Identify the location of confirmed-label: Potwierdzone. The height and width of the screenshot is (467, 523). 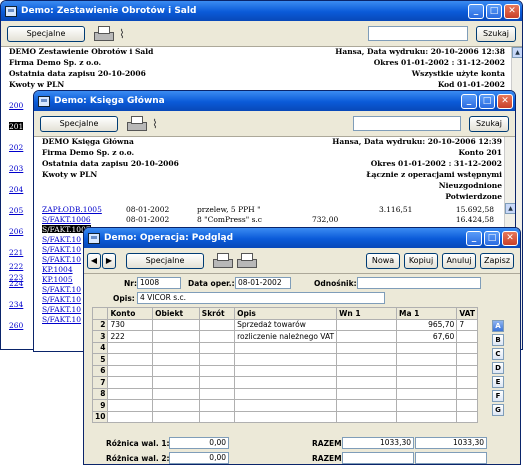
(473, 196).